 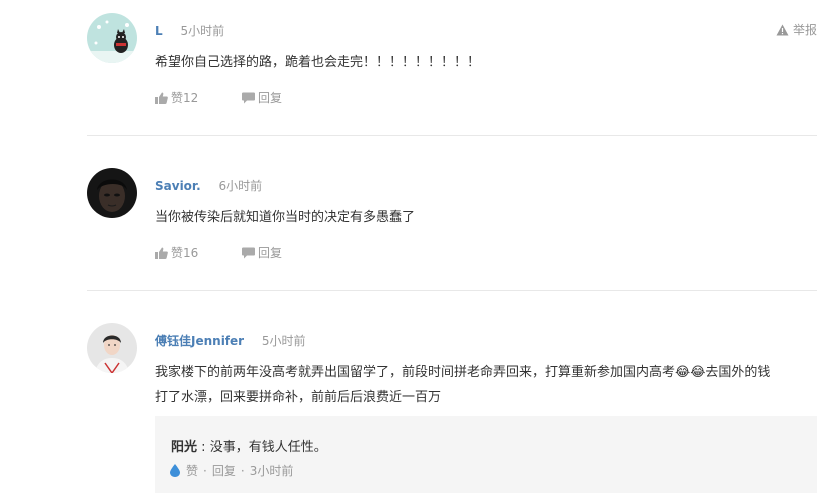 I want to click on like-button: 赞12, so click(x=198, y=97).